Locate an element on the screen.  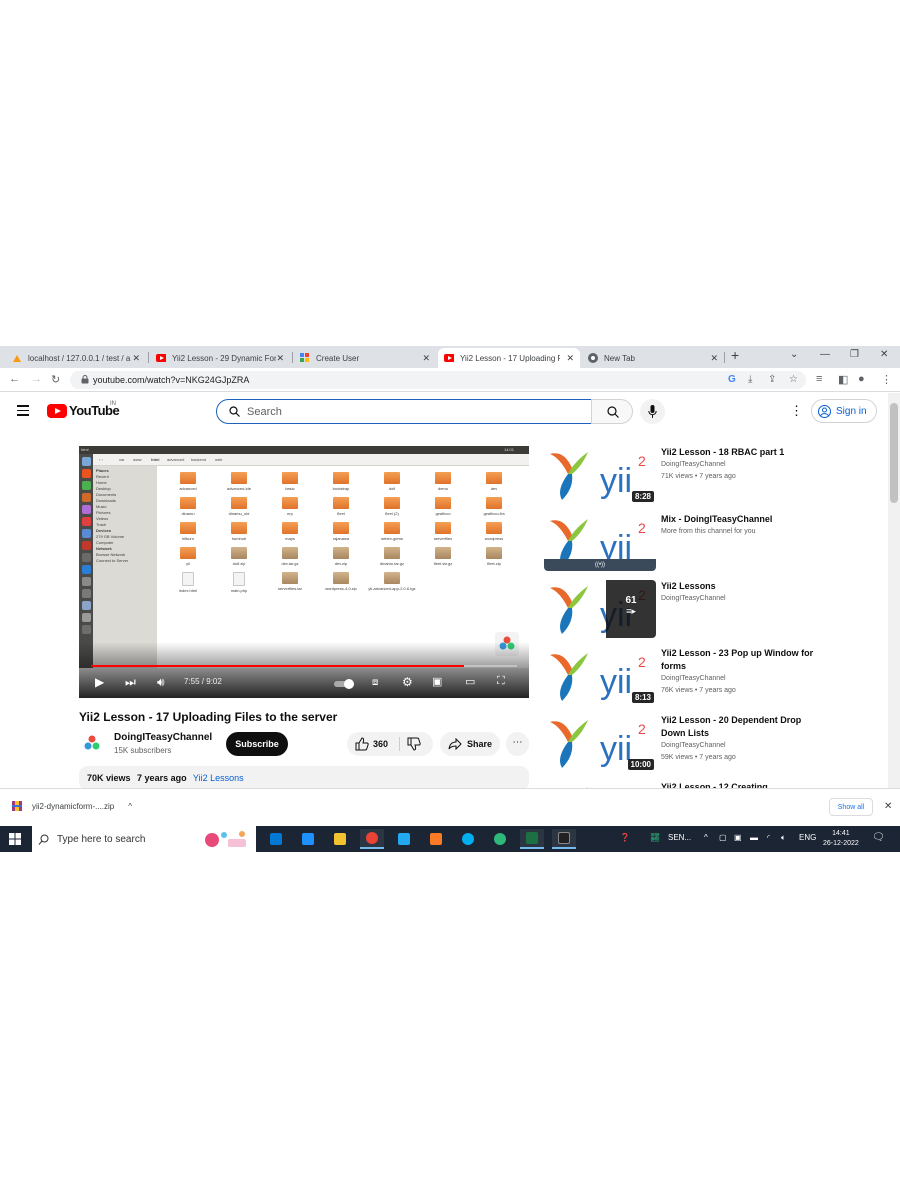
file-item: bootstrap is located at coordinates (341, 481).